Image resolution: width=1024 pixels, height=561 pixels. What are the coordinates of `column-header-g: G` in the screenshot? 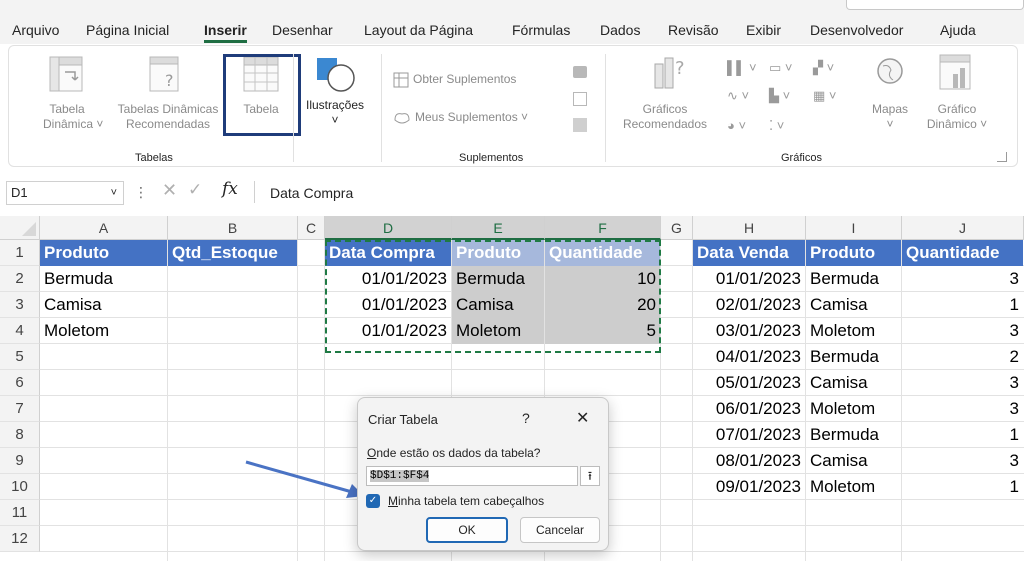 It's located at (677, 228).